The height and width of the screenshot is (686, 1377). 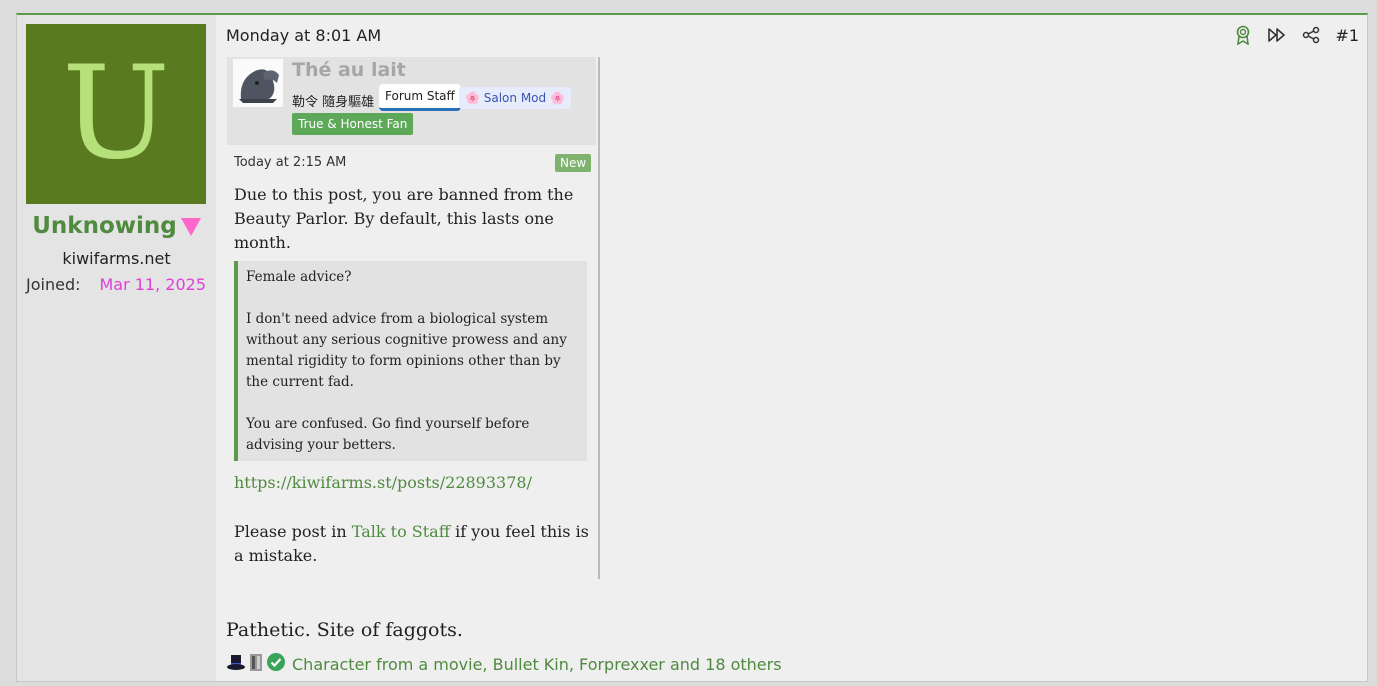 I want to click on username: Unknowing, so click(x=116, y=226).